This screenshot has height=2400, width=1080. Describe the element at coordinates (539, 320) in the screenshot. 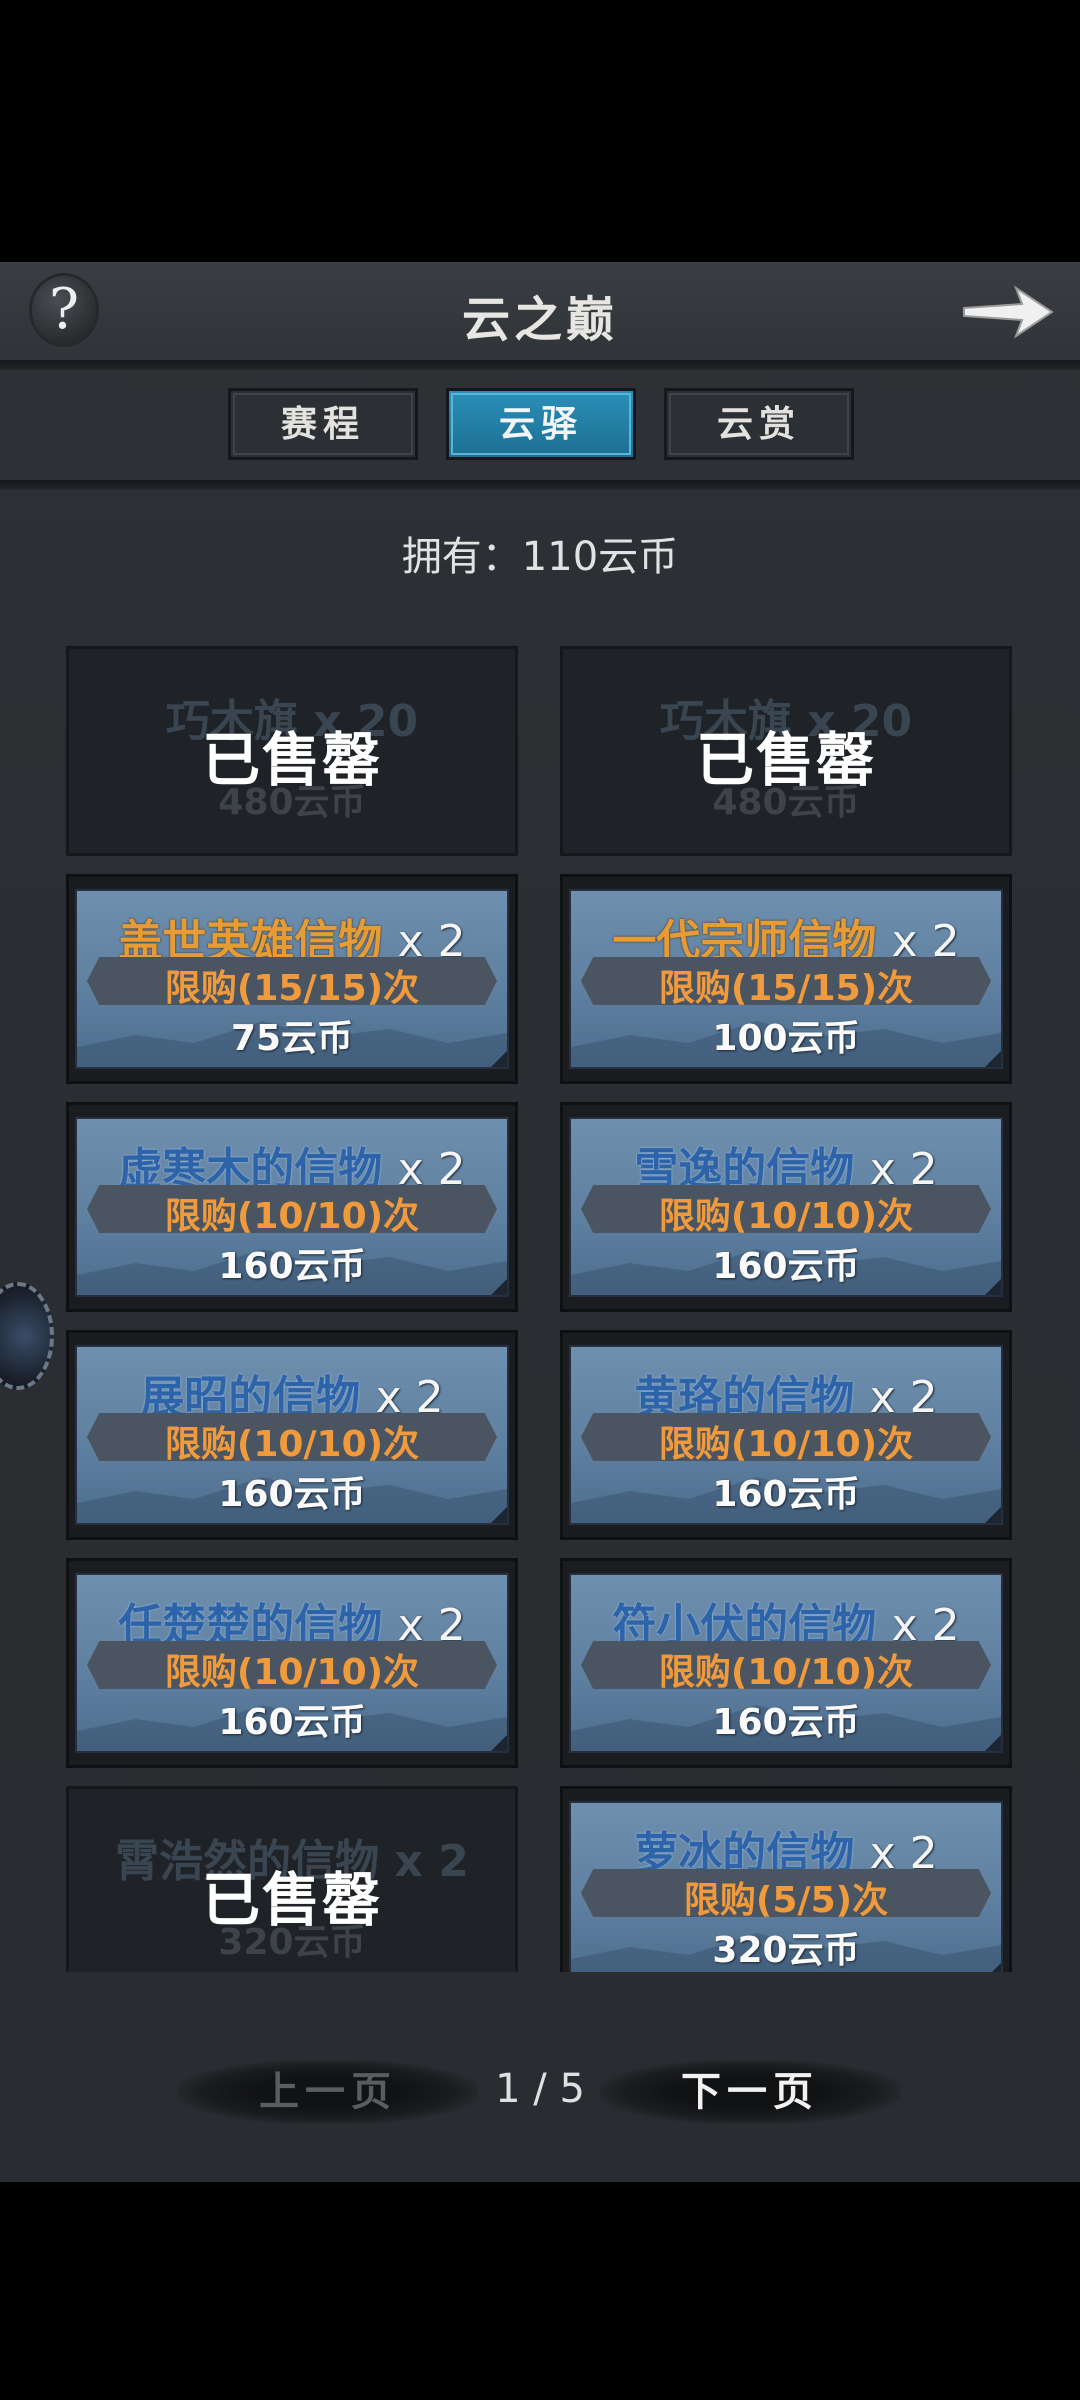

I see `page-title: 云之巅` at that location.